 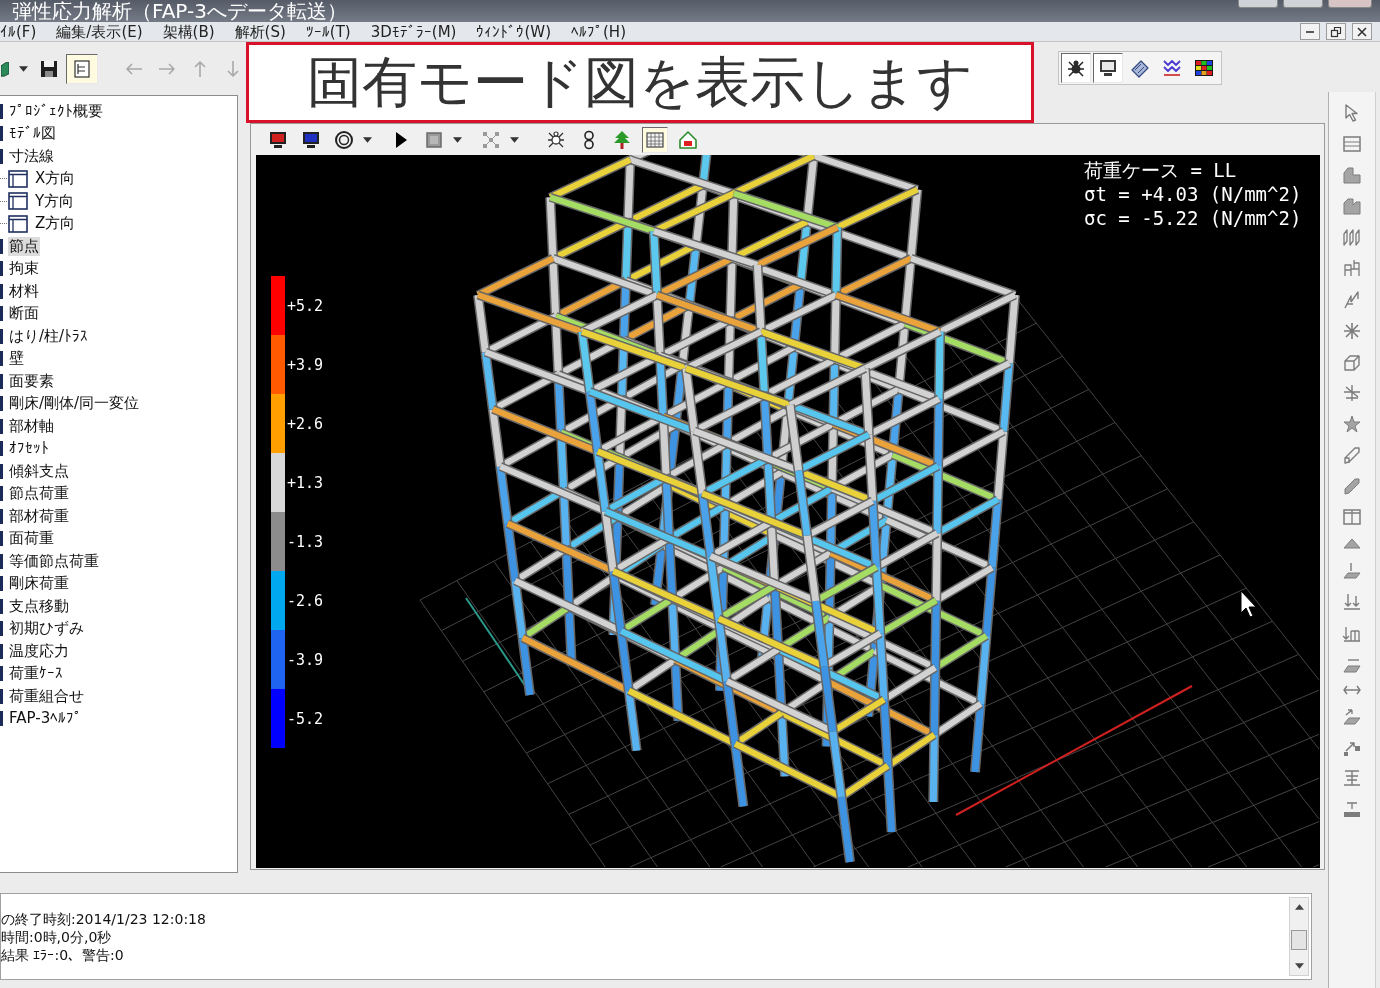 I want to click on menu-item: 架構(B), so click(x=188, y=31).